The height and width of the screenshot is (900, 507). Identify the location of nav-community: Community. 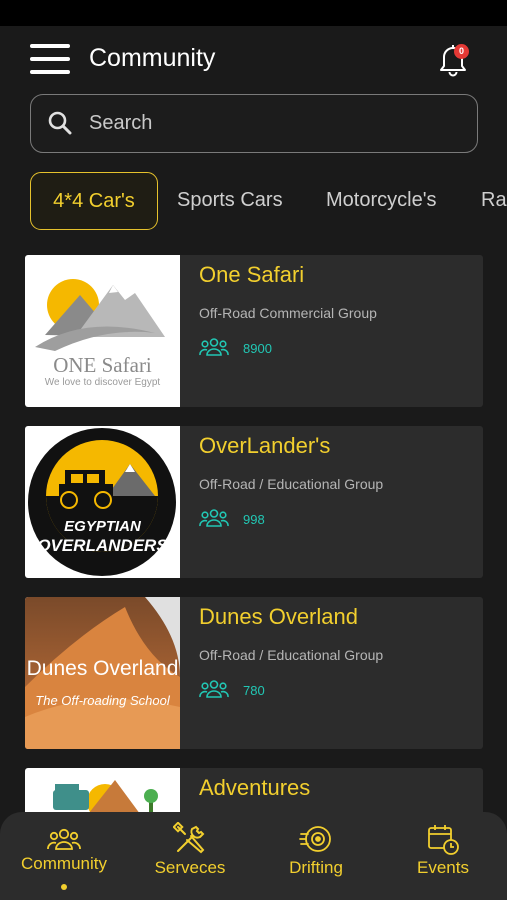
(64, 856).